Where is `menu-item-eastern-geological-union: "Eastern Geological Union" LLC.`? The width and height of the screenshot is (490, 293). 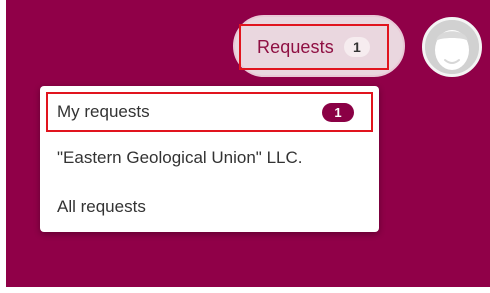 menu-item-eastern-geological-union: "Eastern Geological Union" LLC. is located at coordinates (209, 158).